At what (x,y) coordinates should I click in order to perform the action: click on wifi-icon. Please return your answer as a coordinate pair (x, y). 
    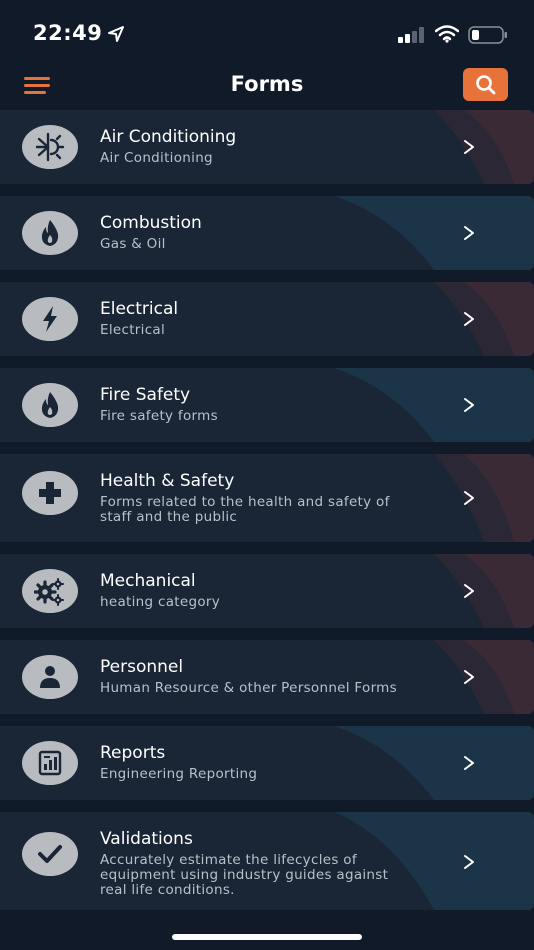
    Looking at the image, I should click on (447, 34).